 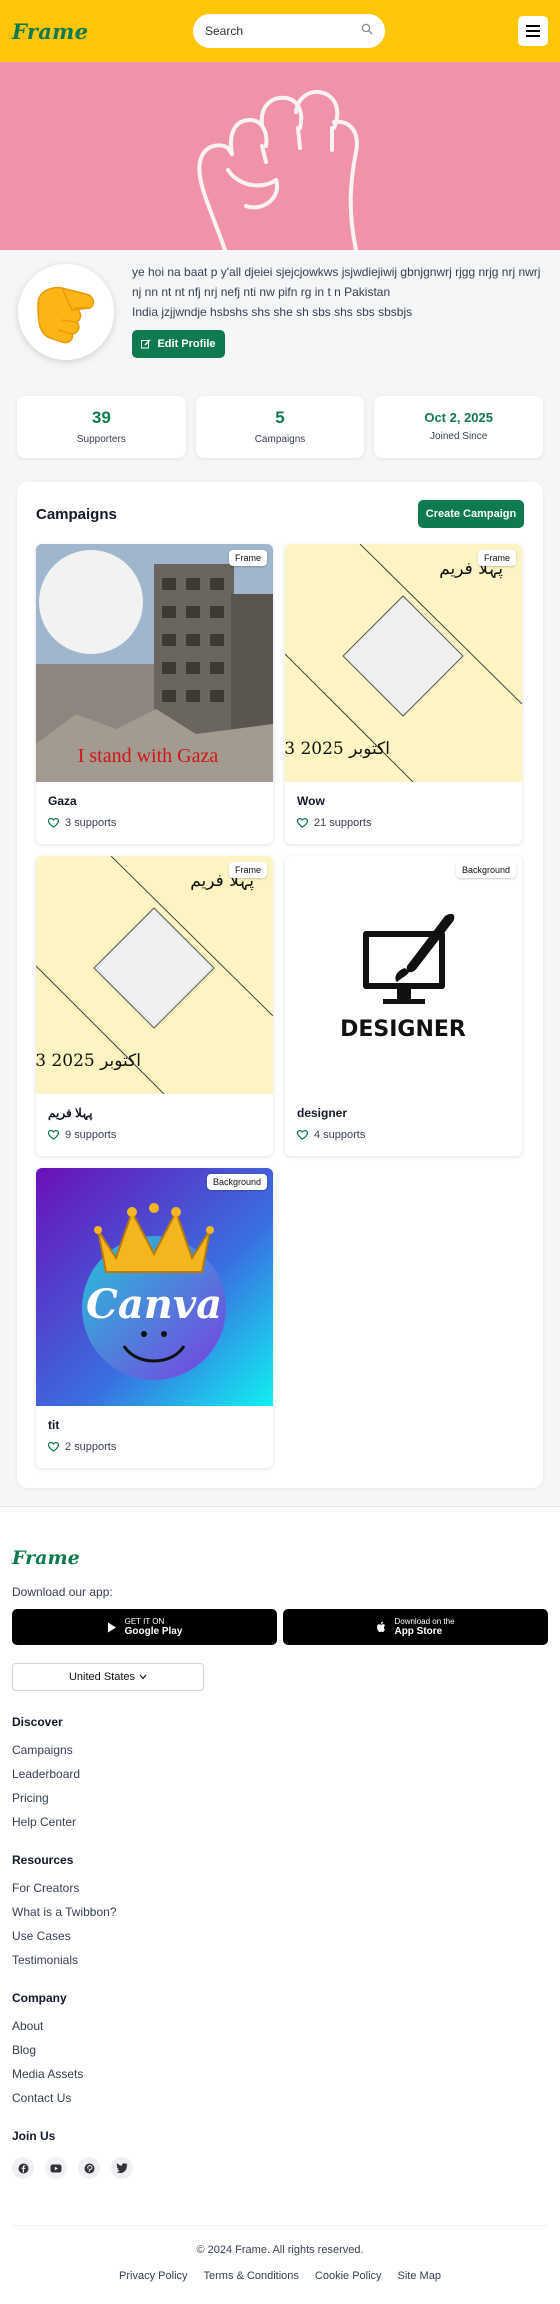 What do you see at coordinates (101, 439) in the screenshot?
I see `stat-label: Supporters` at bounding box center [101, 439].